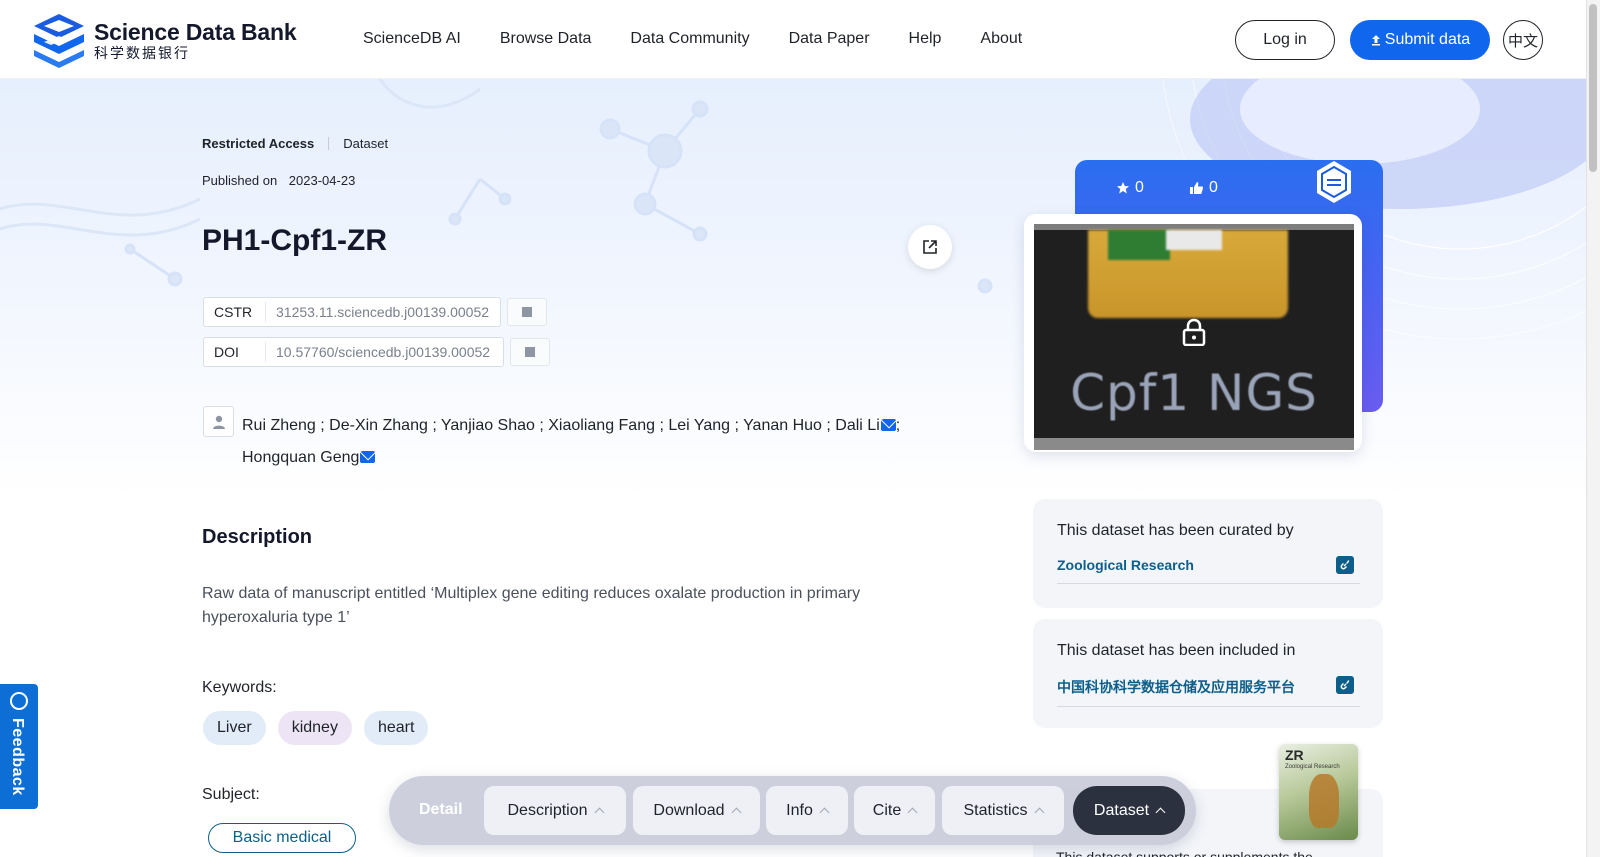 The image size is (1600, 857). I want to click on likes-stat: 0, so click(1203, 188).